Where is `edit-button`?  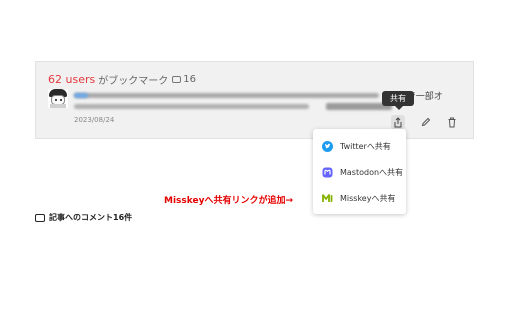 edit-button is located at coordinates (426, 122).